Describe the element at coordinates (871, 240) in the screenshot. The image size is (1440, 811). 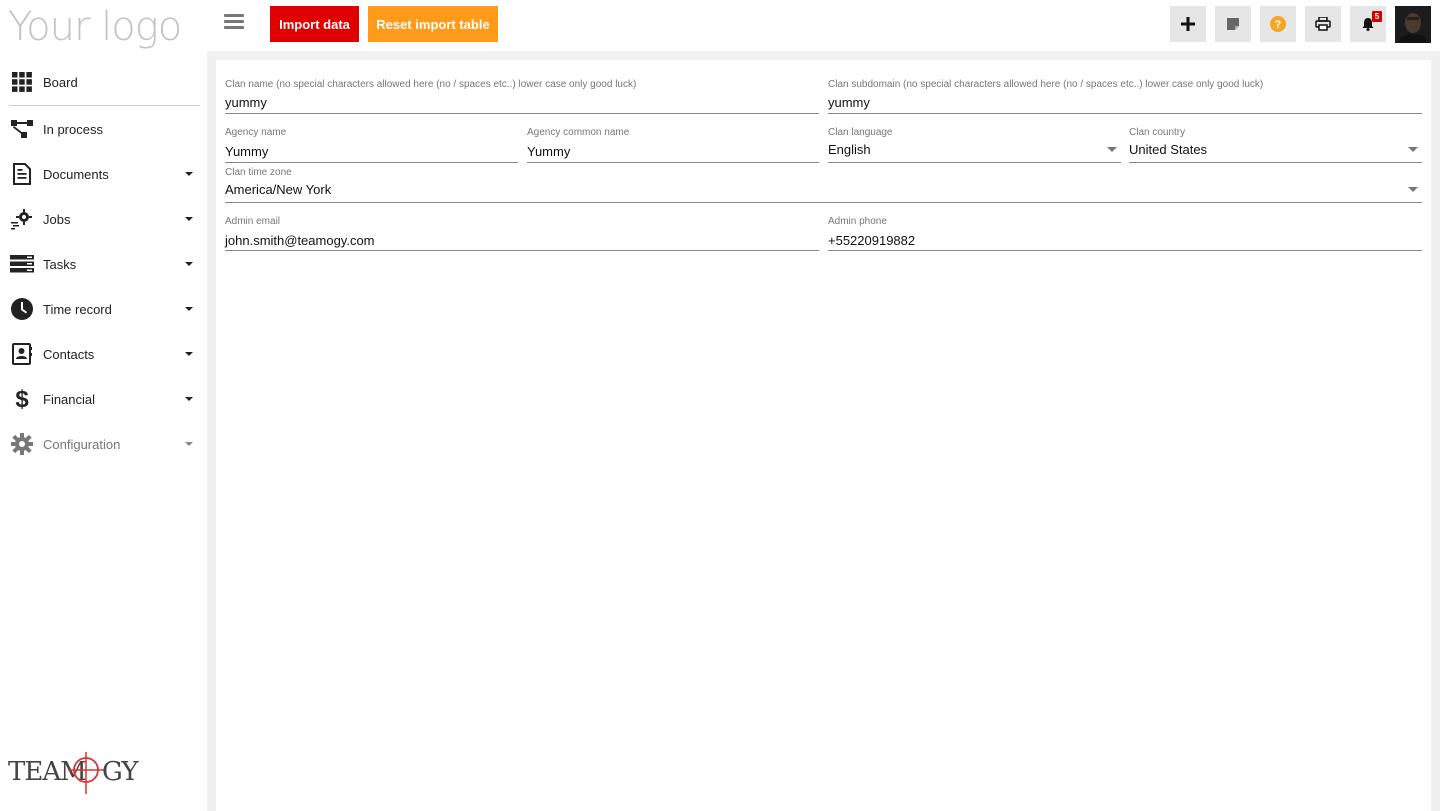
I see `admin-phone-input: +55220919882` at that location.